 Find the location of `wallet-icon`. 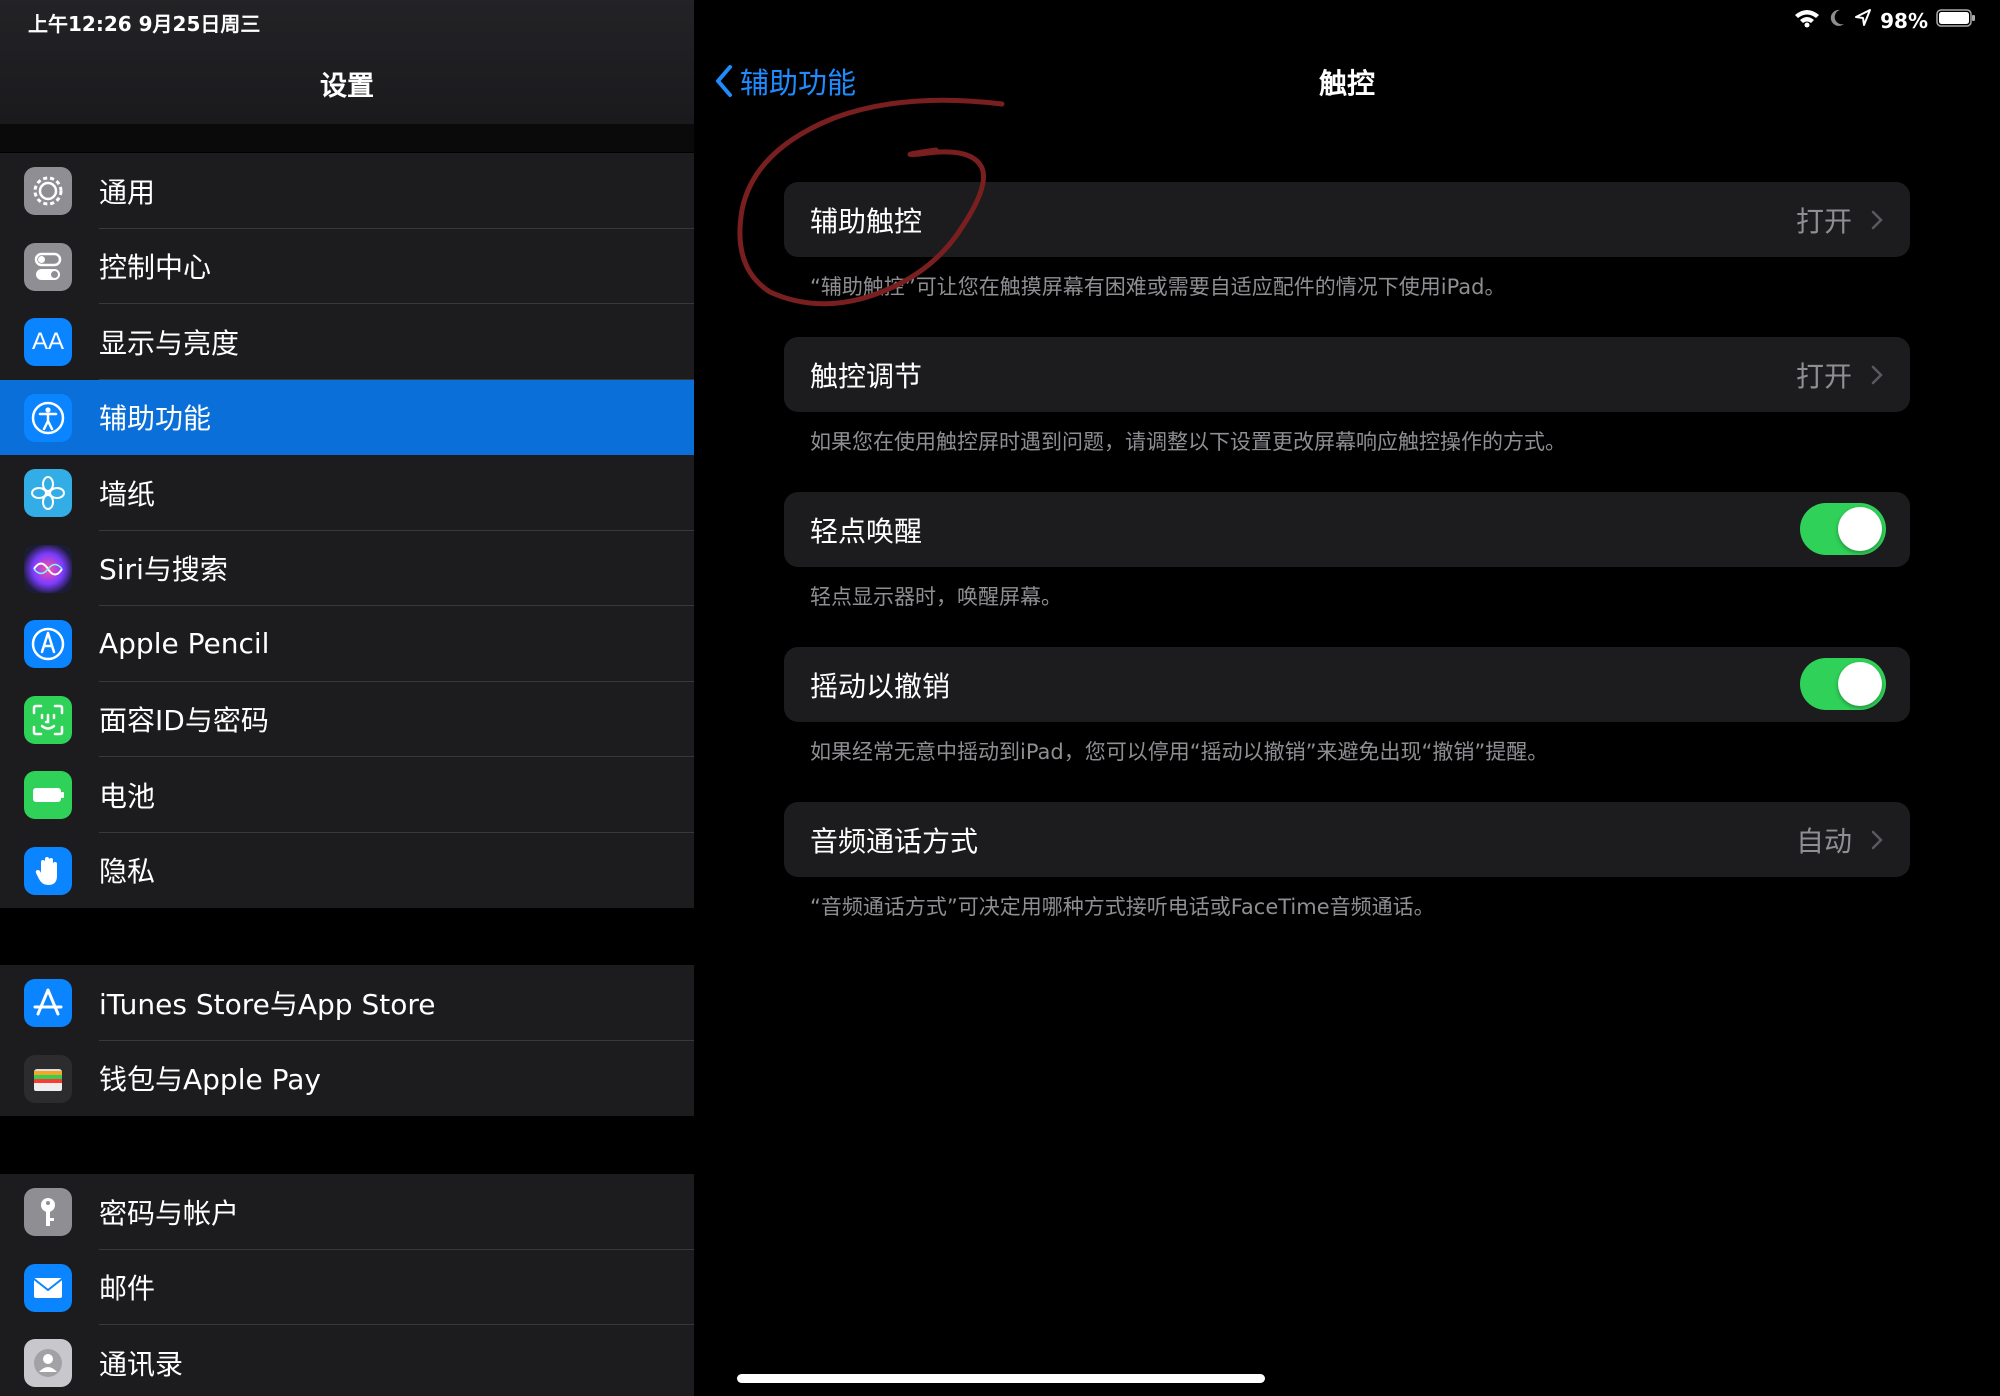

wallet-icon is located at coordinates (48, 1078).